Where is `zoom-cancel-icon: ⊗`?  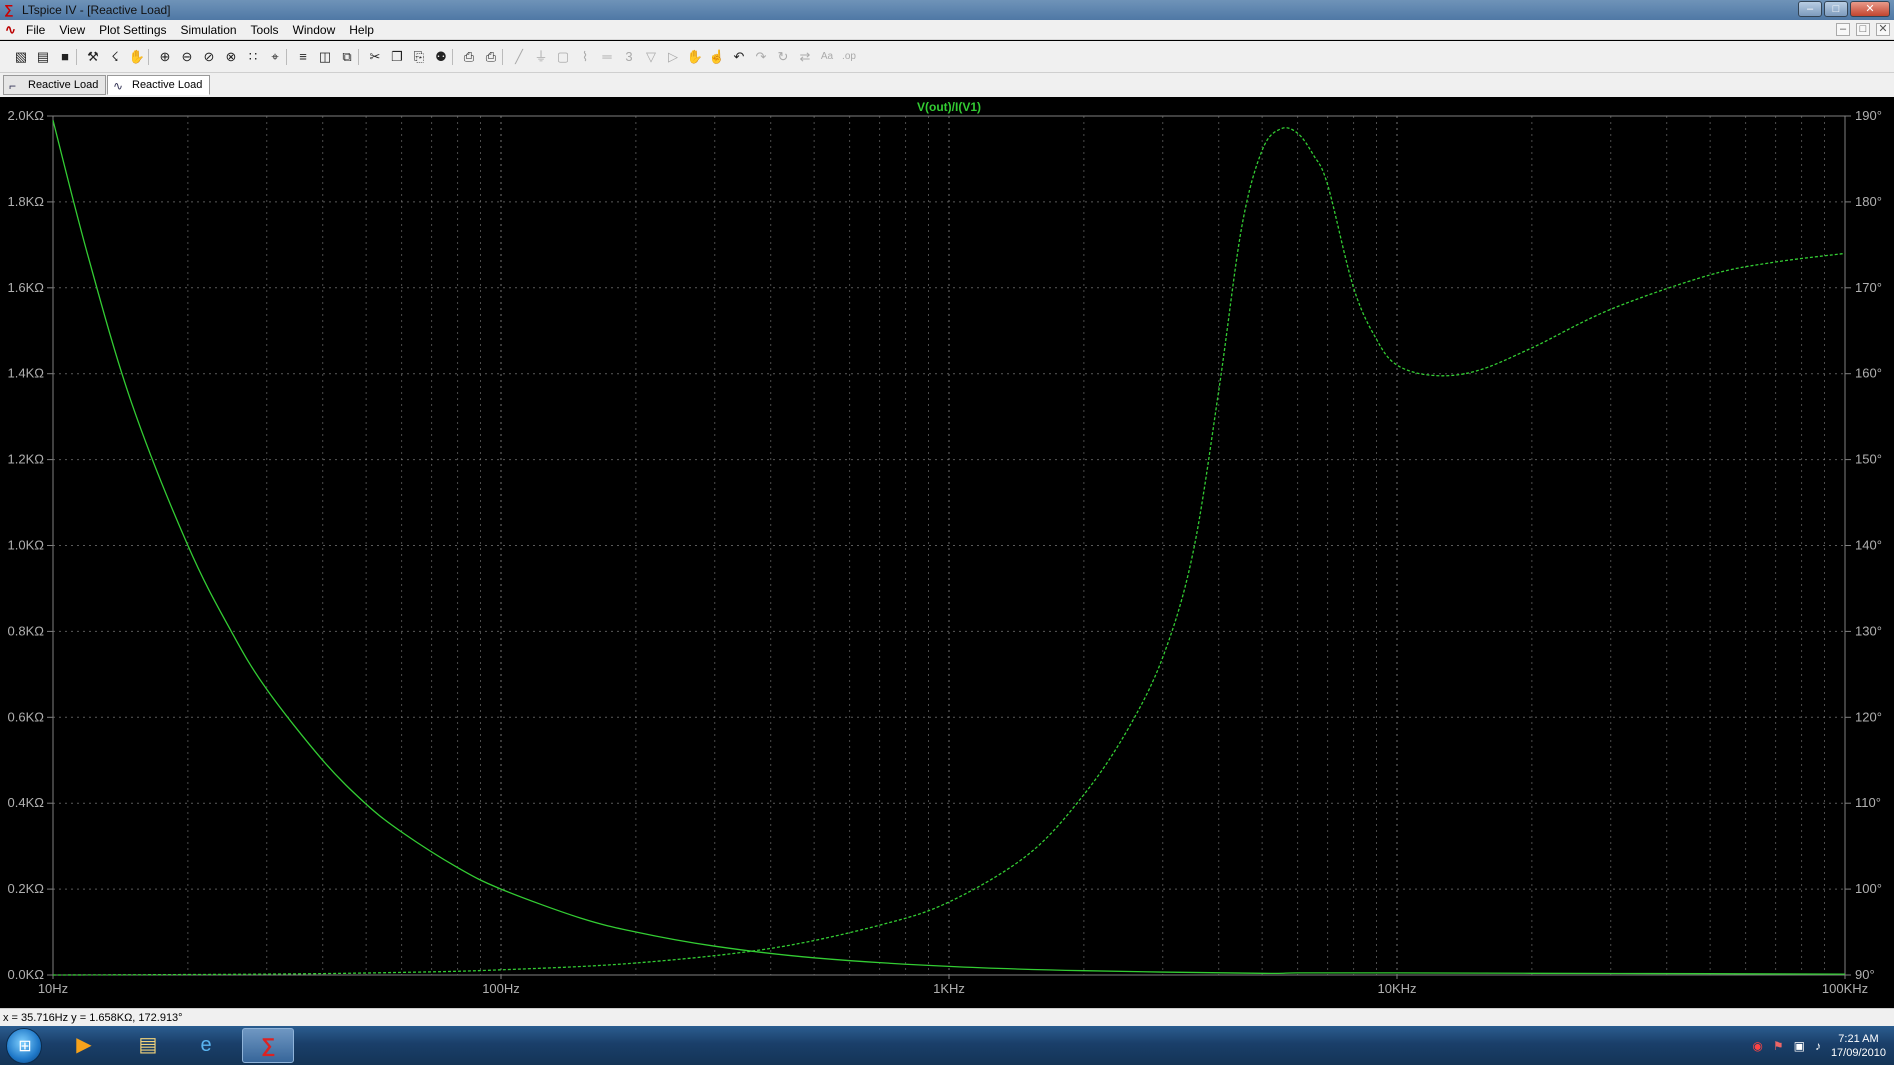
zoom-cancel-icon: ⊗ is located at coordinates (231, 57).